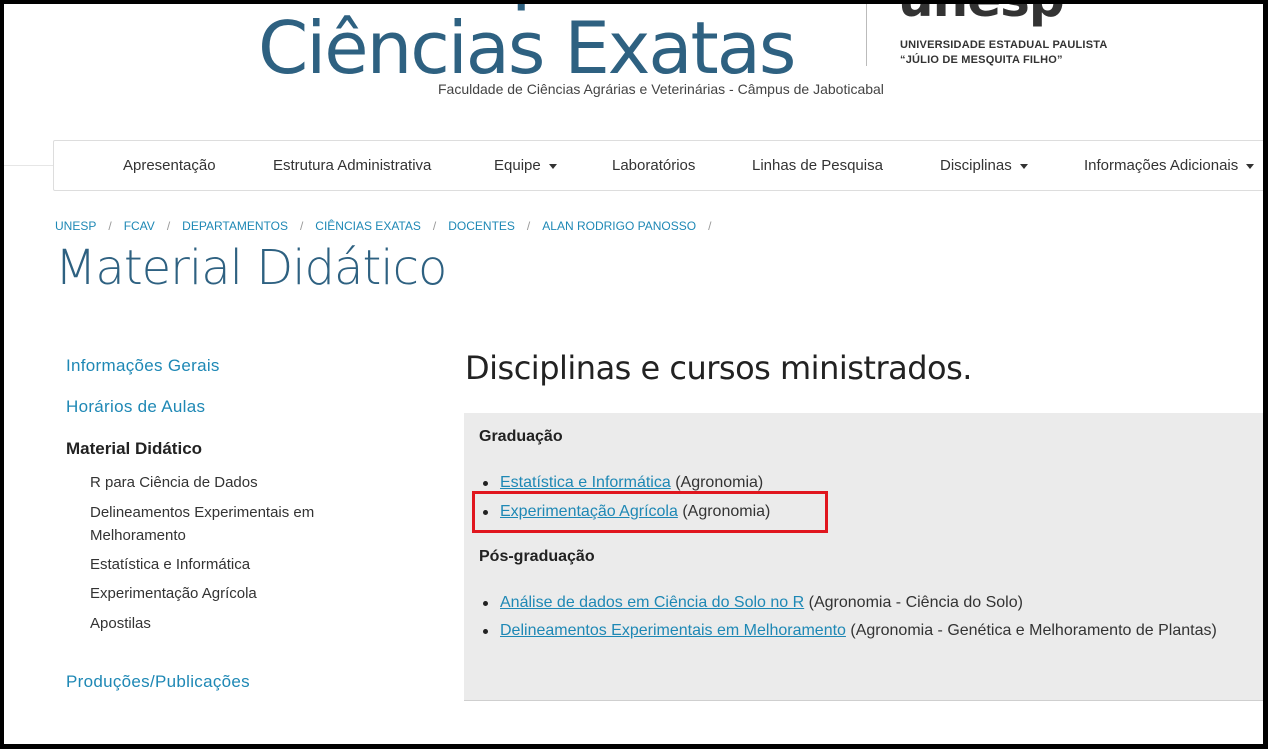 The width and height of the screenshot is (1268, 749). What do you see at coordinates (75, 226) in the screenshot?
I see `breadcrumb-unesp: UNESP` at bounding box center [75, 226].